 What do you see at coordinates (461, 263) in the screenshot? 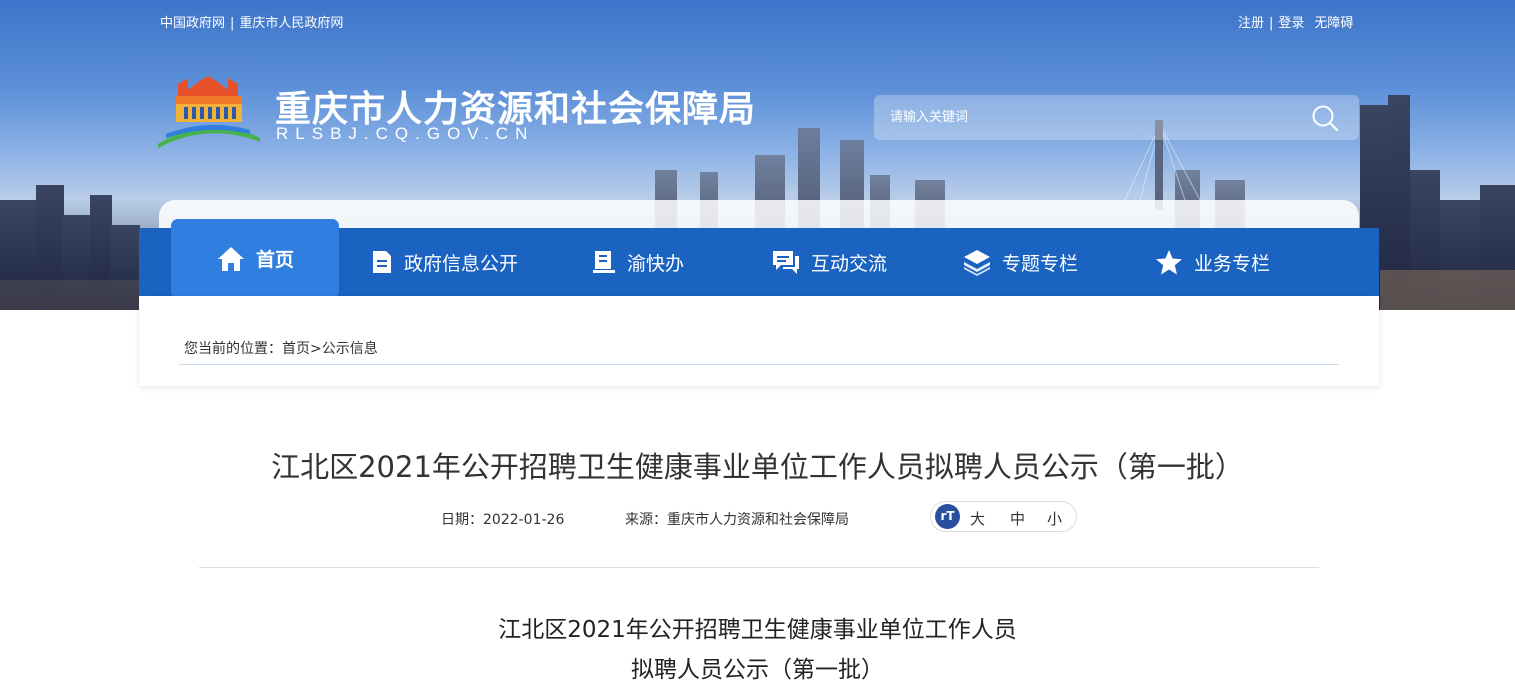
I see `nav-item-label: 政府信息公开` at bounding box center [461, 263].